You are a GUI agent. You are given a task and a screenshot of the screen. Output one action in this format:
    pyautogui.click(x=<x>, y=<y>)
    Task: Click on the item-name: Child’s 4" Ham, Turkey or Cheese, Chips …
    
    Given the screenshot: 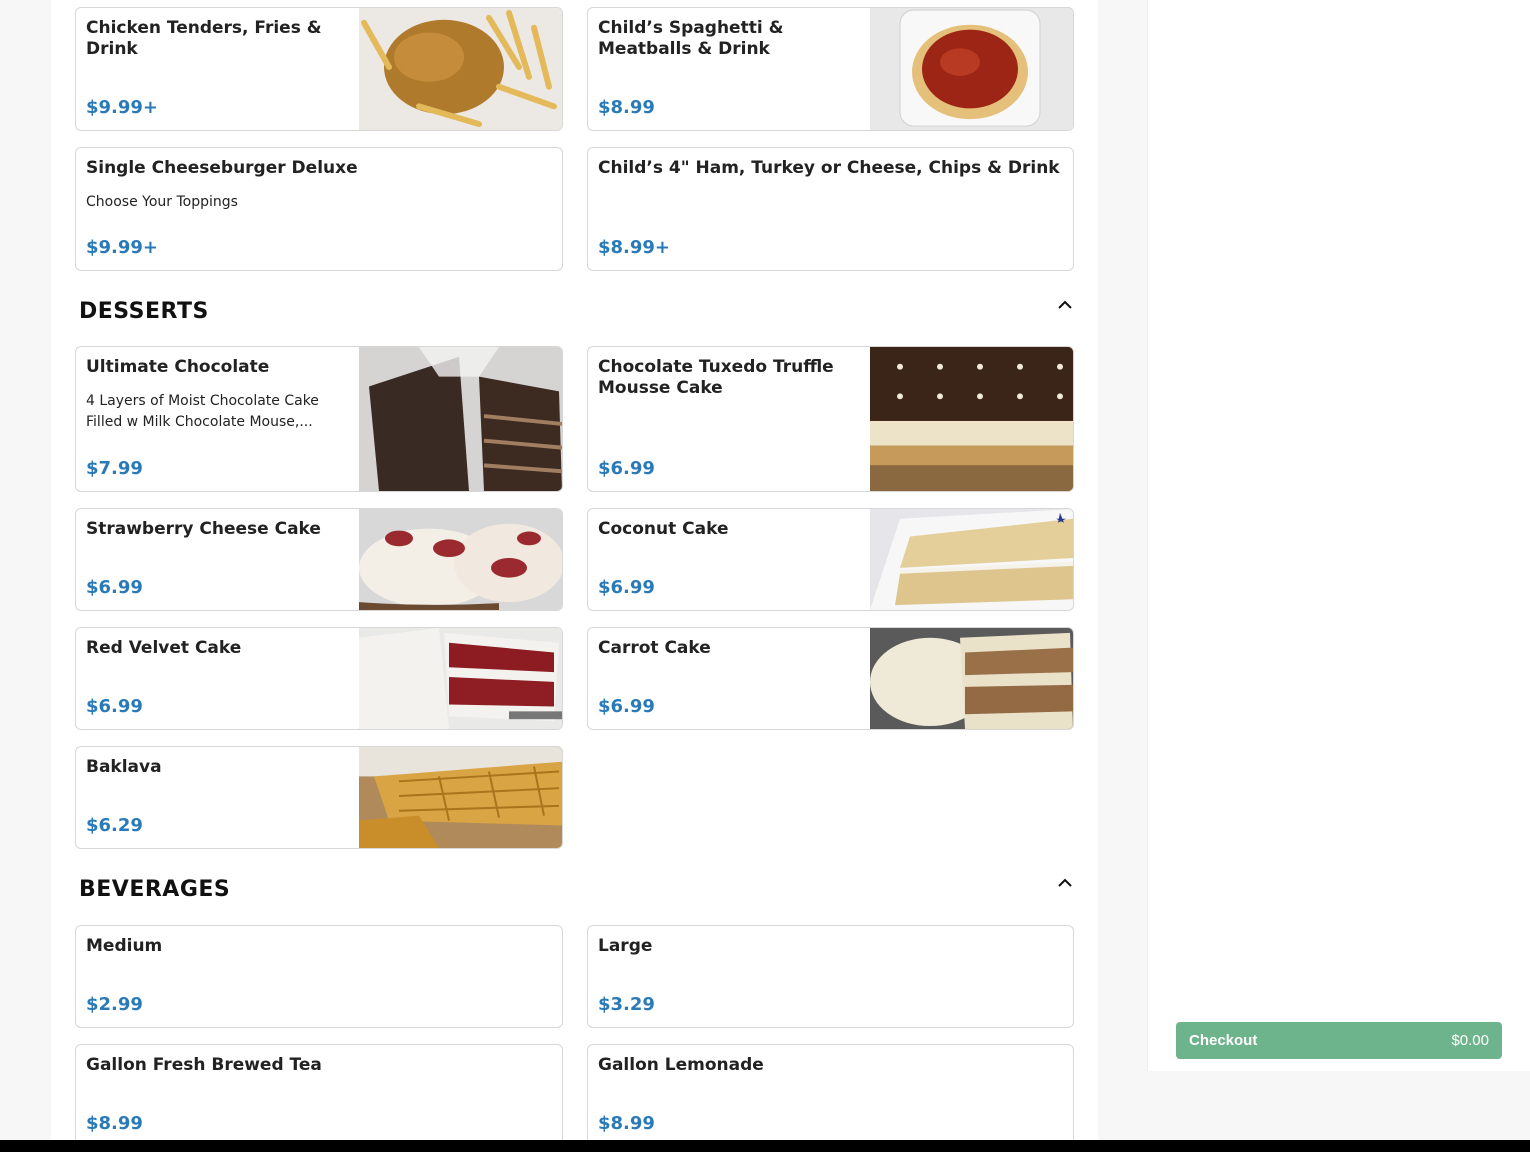 What is the action you would take?
    pyautogui.click(x=829, y=168)
    